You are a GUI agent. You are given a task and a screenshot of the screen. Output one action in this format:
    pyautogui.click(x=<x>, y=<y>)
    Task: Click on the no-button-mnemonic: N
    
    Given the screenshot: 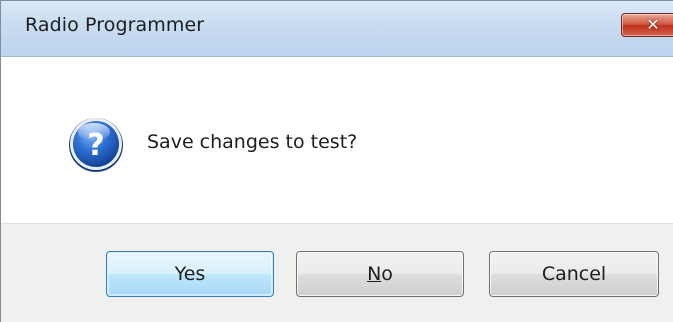 What is the action you would take?
    pyautogui.click(x=374, y=274)
    